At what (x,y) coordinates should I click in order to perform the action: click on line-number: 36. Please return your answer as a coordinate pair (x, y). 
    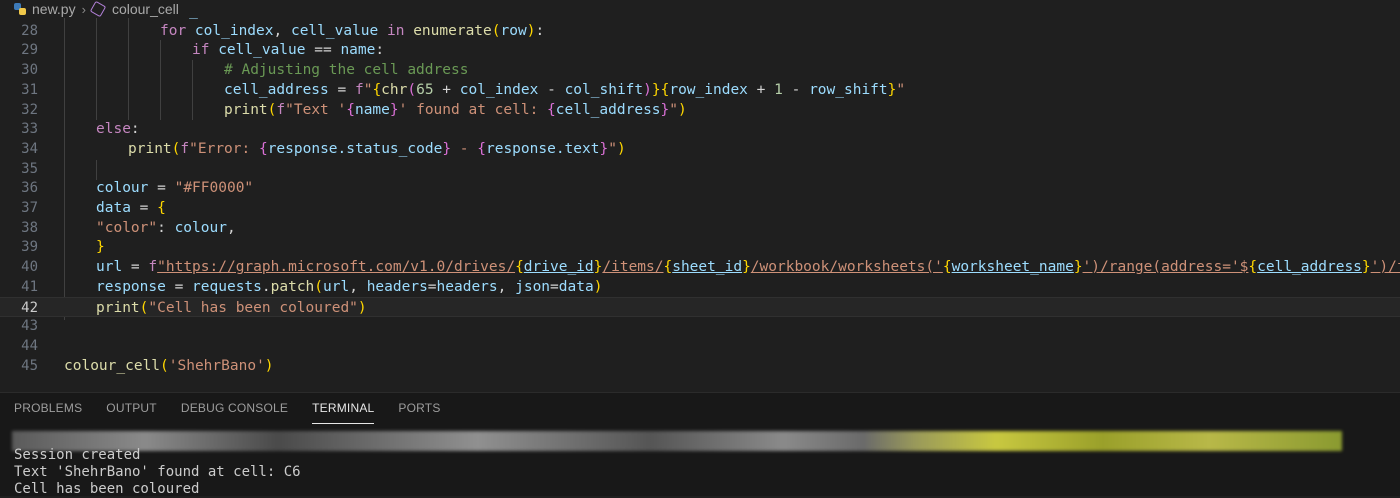
    Looking at the image, I should click on (29, 188).